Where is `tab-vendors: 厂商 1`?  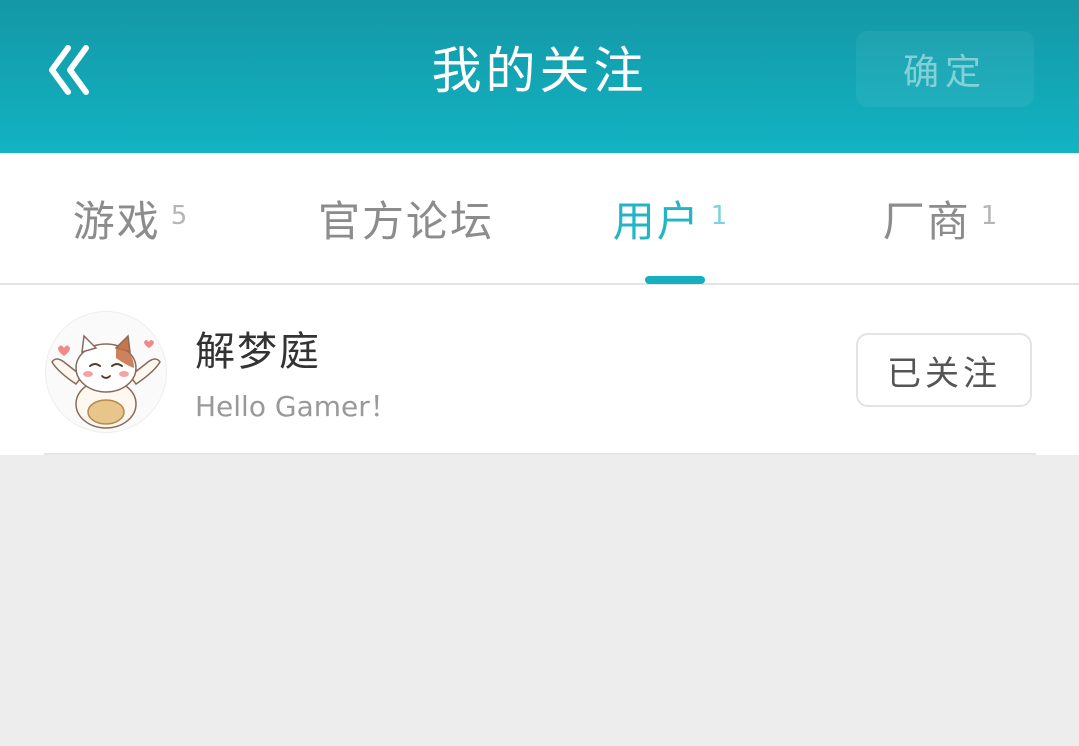
tab-vendors: 厂商 1 is located at coordinates (940, 218).